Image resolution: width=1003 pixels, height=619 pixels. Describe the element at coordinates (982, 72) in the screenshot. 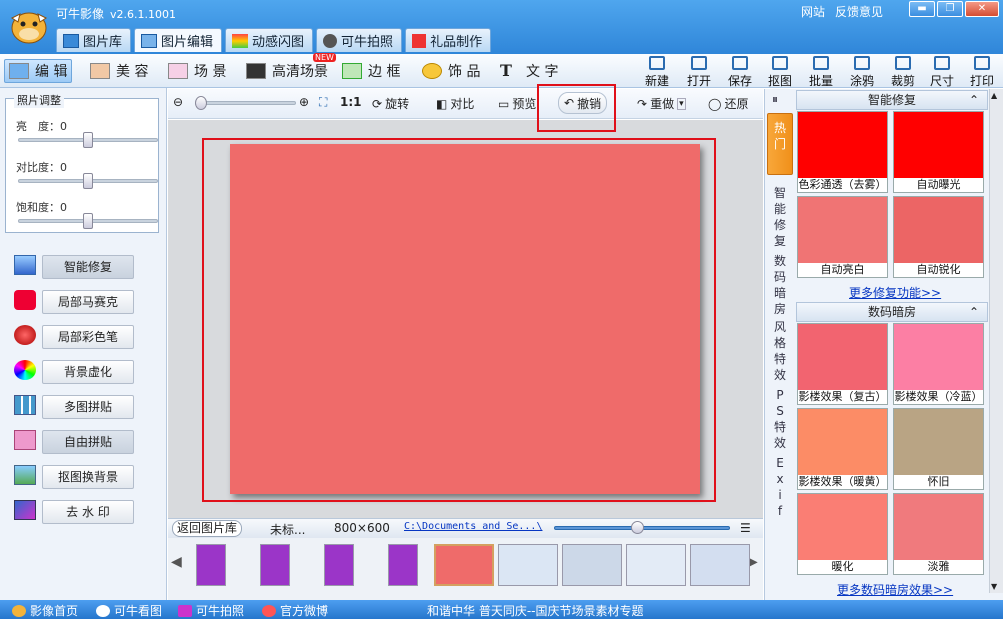

I see `print-button: 打印` at that location.